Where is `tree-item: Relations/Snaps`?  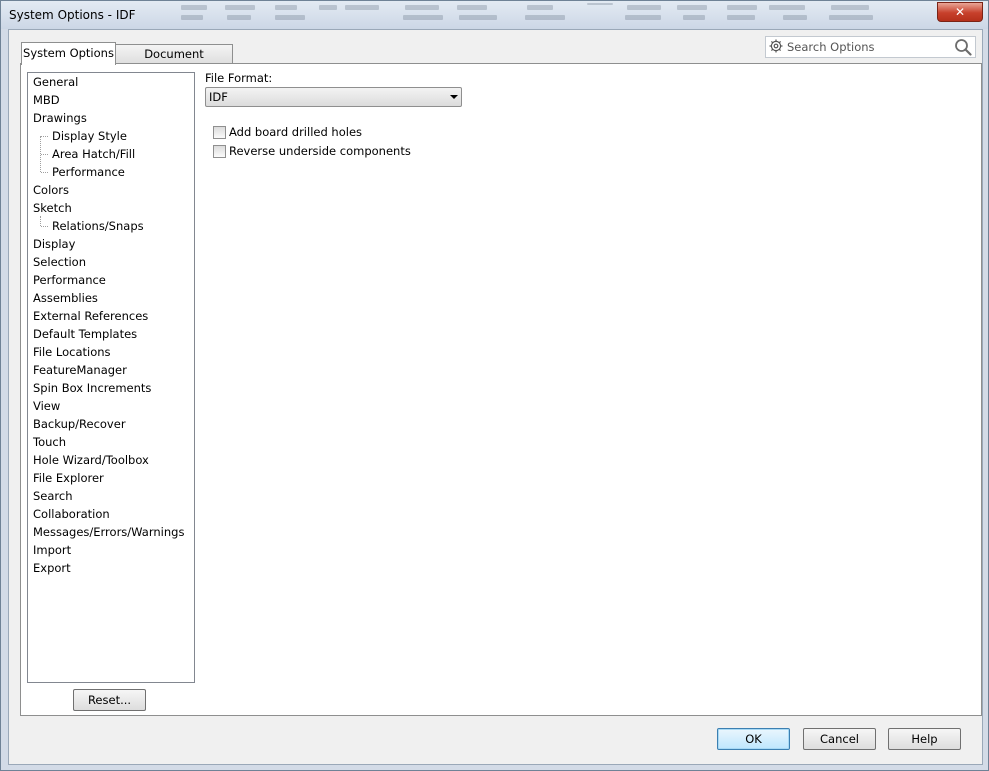
tree-item: Relations/Snaps is located at coordinates (98, 226).